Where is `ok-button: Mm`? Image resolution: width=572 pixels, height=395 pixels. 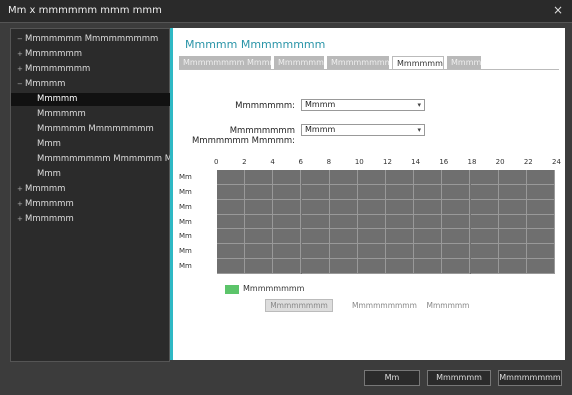
ok-button: Mm is located at coordinates (392, 378).